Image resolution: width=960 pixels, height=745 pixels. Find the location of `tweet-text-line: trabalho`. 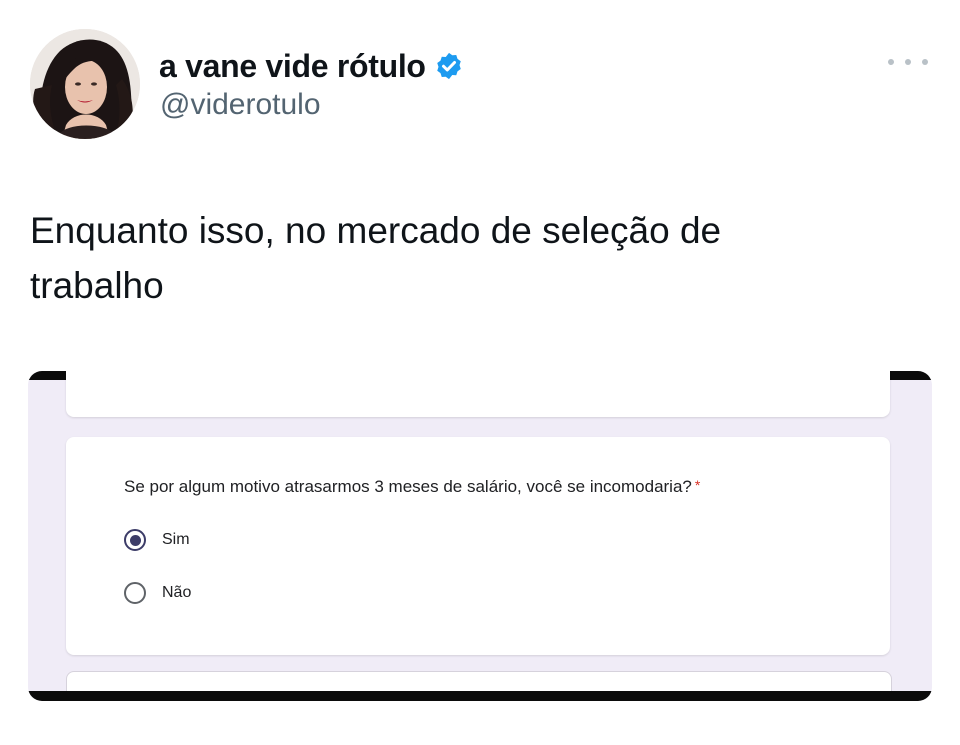

tweet-text-line: trabalho is located at coordinates (97, 285).